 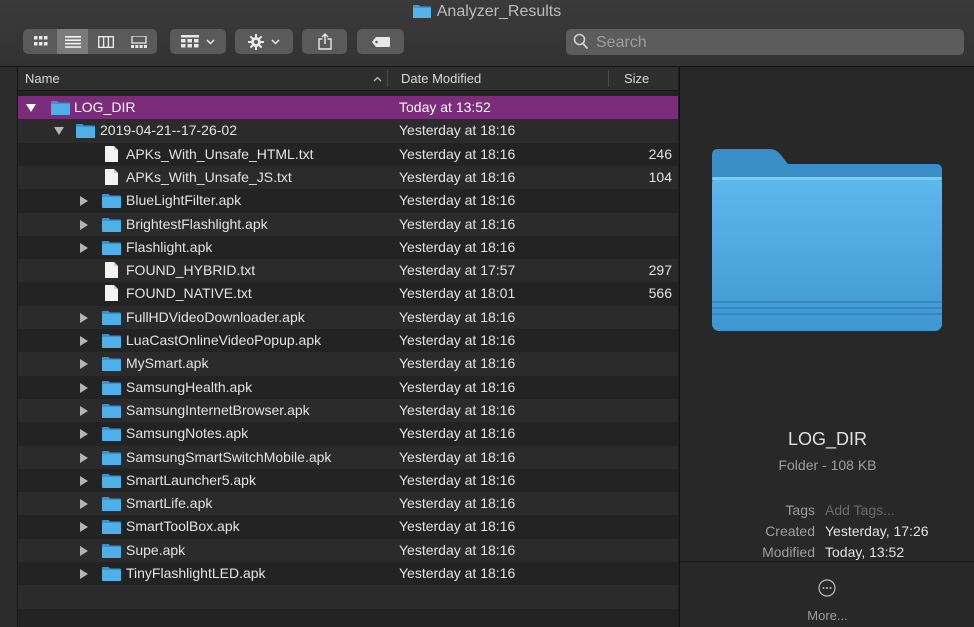 I want to click on gallery-icon, so click(x=138, y=41).